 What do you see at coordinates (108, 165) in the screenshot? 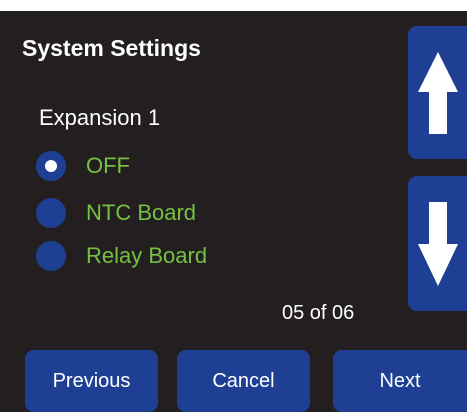
I see `option-label: OFF` at bounding box center [108, 165].